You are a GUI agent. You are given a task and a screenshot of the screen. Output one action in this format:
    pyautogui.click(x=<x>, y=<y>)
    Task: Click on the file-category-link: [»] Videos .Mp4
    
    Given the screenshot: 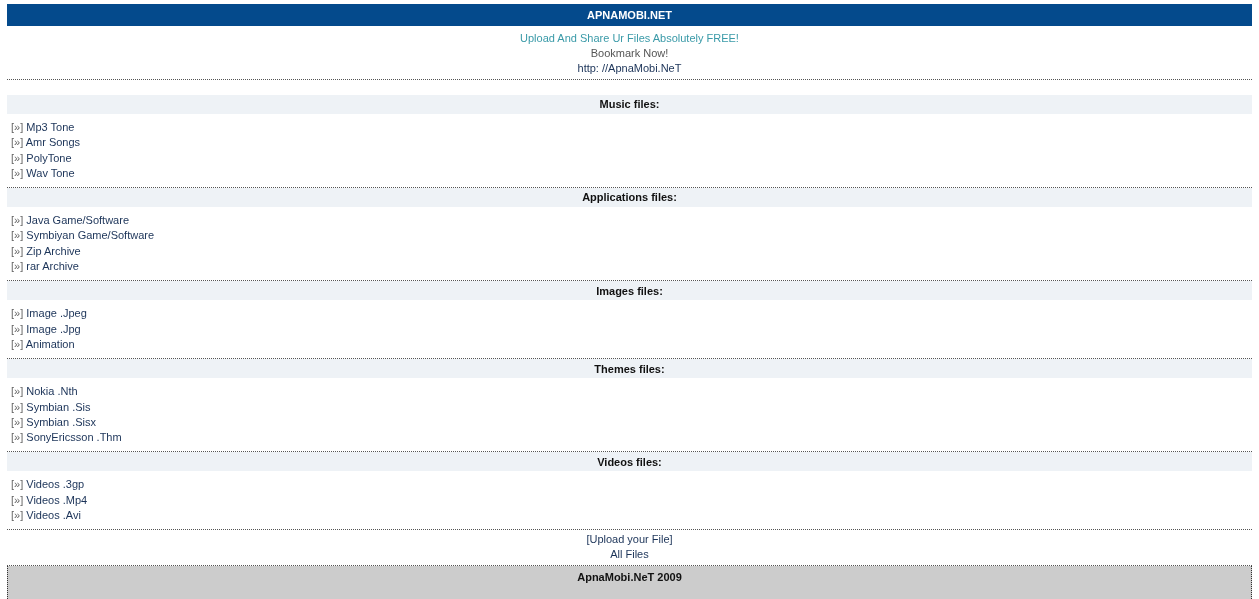 What is the action you would take?
    pyautogui.click(x=49, y=500)
    